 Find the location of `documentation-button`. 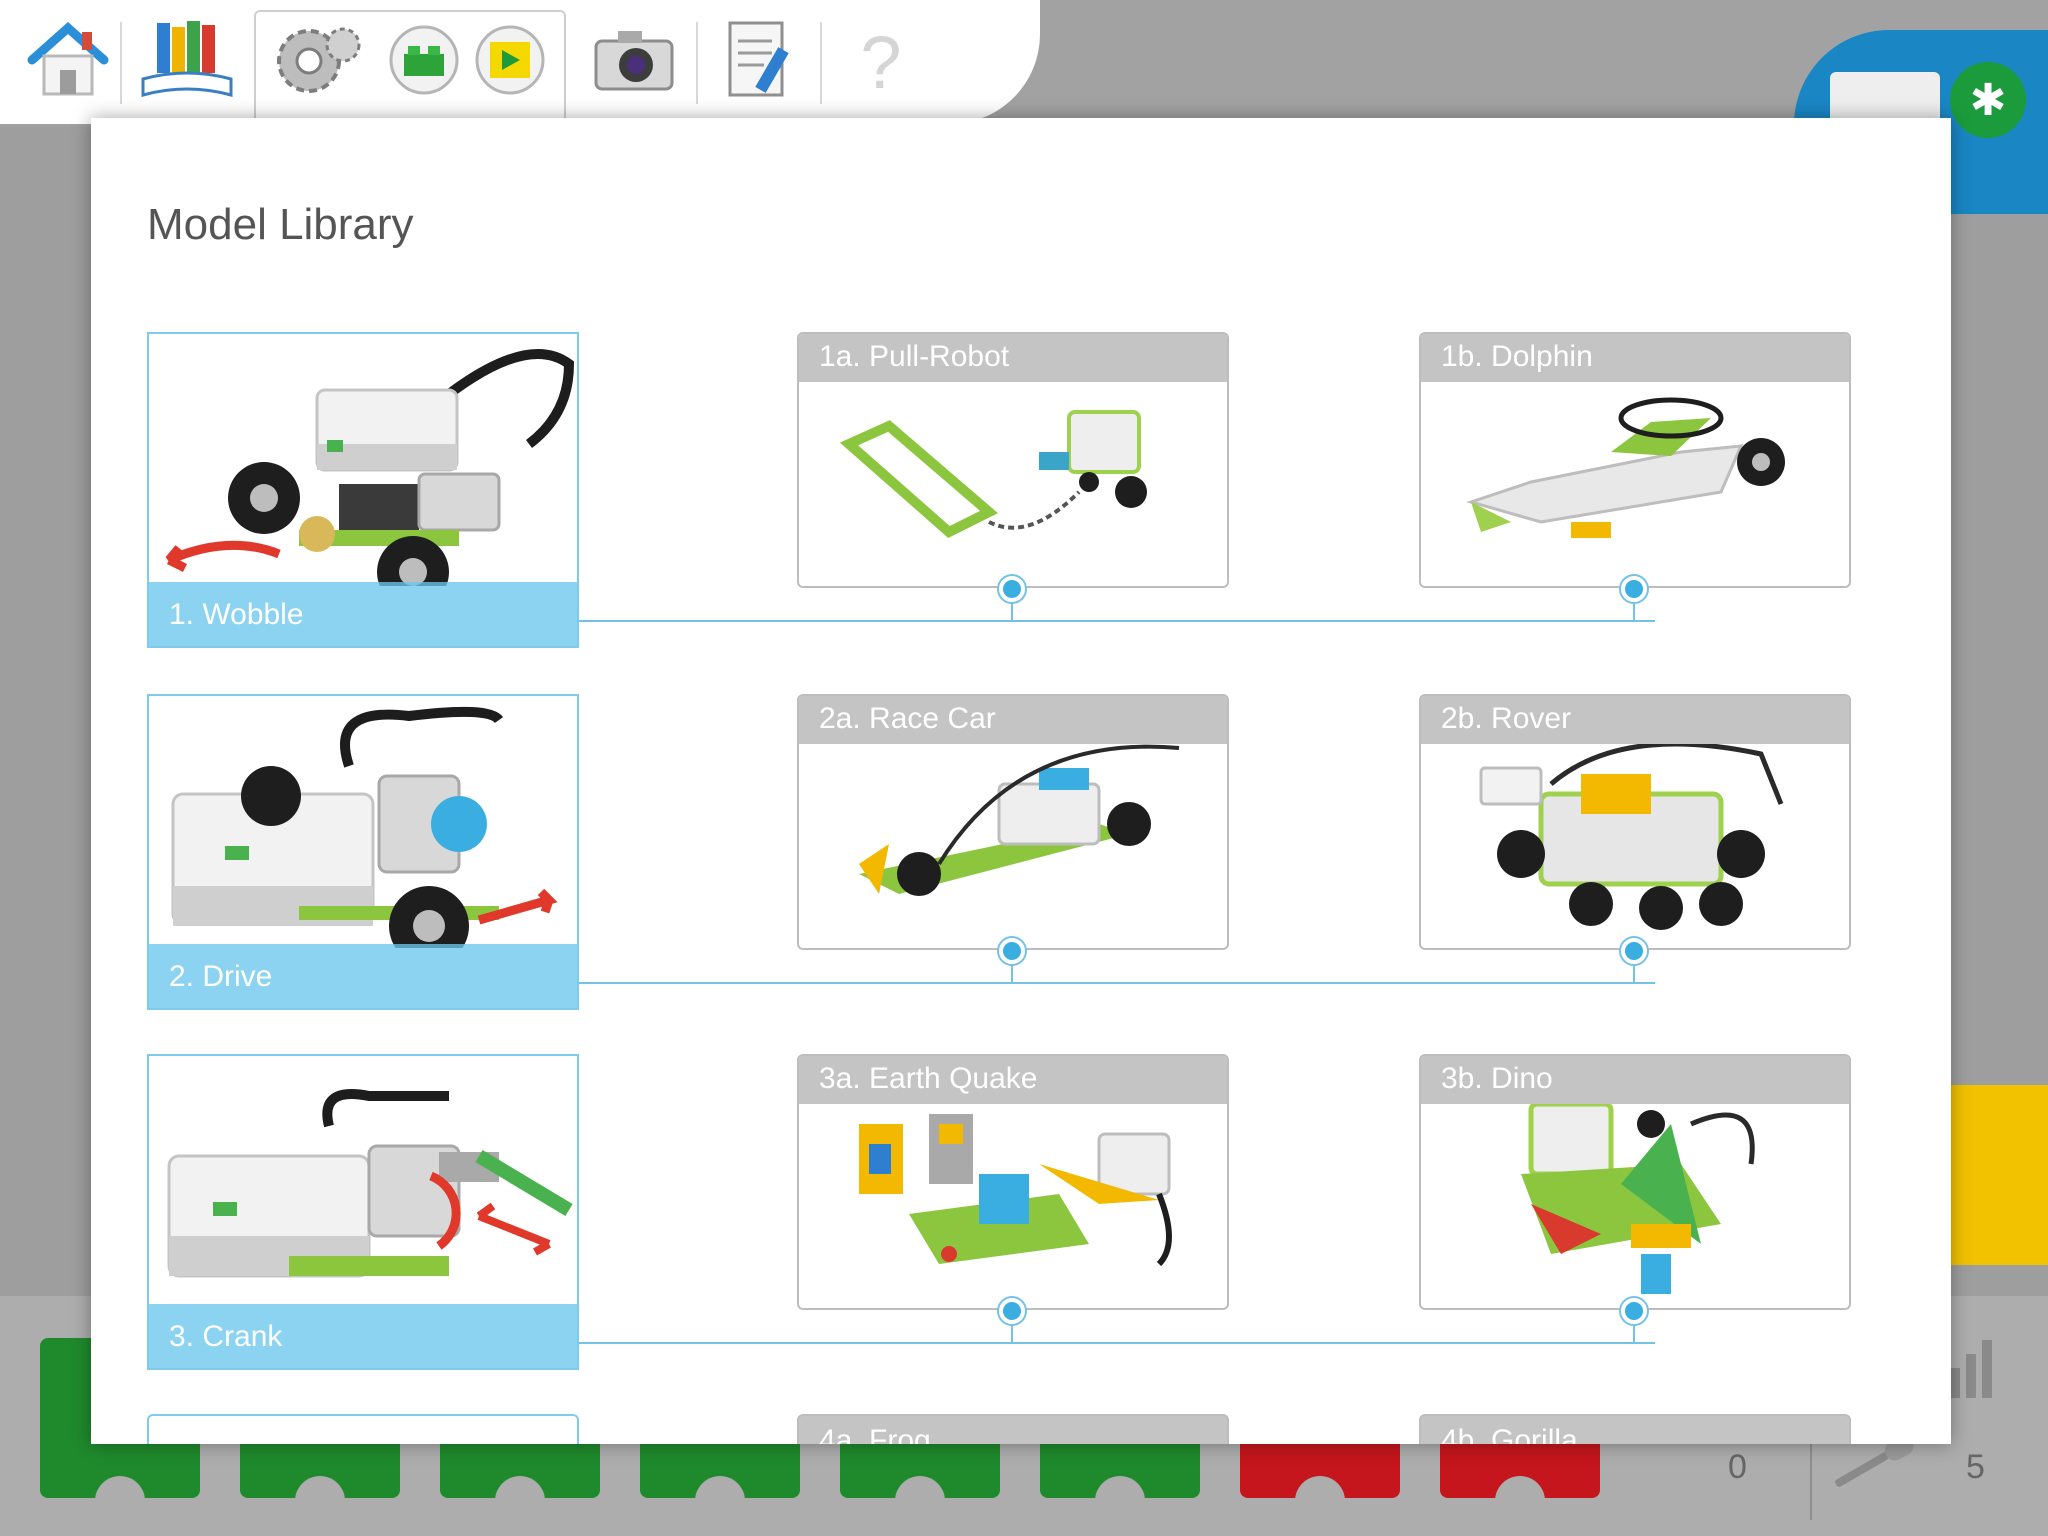

documentation-button is located at coordinates (760, 62).